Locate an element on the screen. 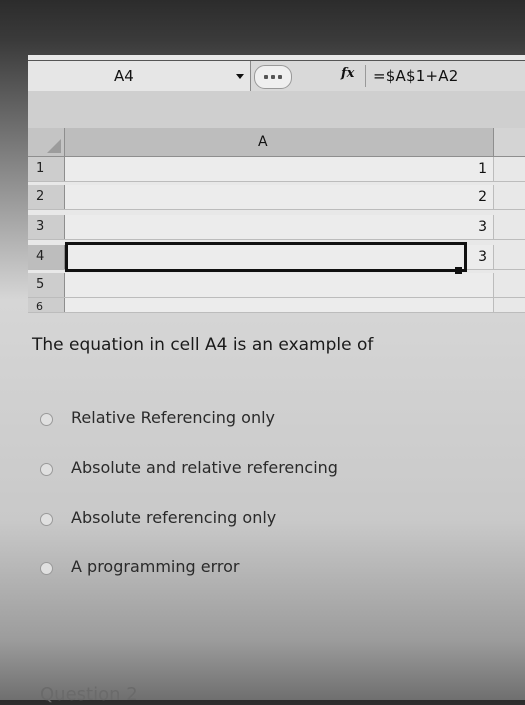  row-number: 3 is located at coordinates (40, 226).